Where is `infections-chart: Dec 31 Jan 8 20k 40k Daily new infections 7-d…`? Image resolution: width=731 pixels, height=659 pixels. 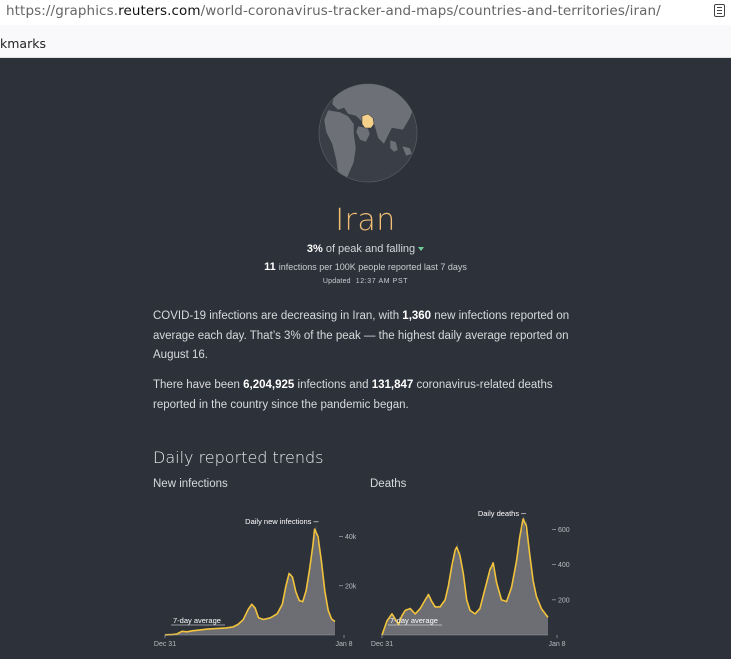
infections-chart: Dec 31 Jan 8 20k 40k Daily new infections 7-d… is located at coordinates (255, 582).